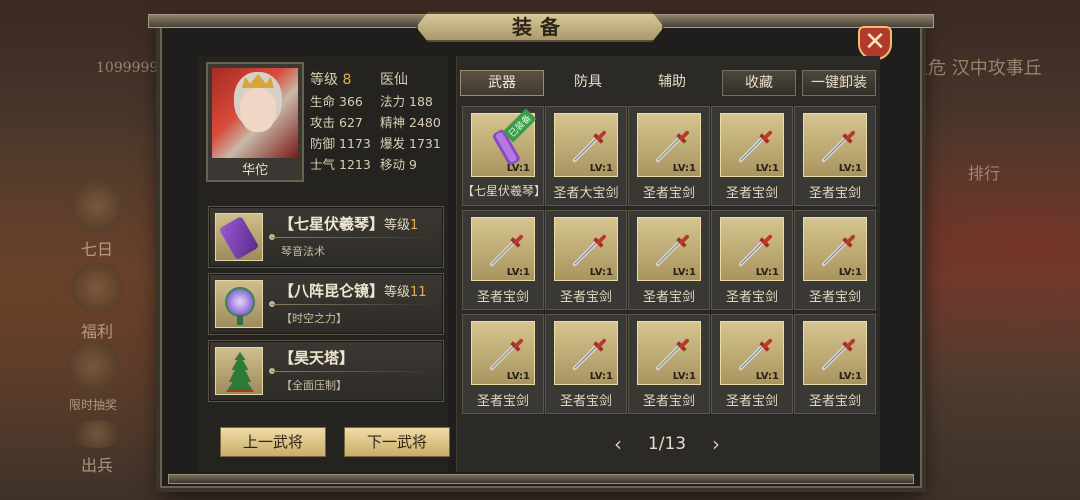 The height and width of the screenshot is (500, 1080). What do you see at coordinates (336, 101) in the screenshot?
I see `stat-hp: 生命 366` at bounding box center [336, 101].